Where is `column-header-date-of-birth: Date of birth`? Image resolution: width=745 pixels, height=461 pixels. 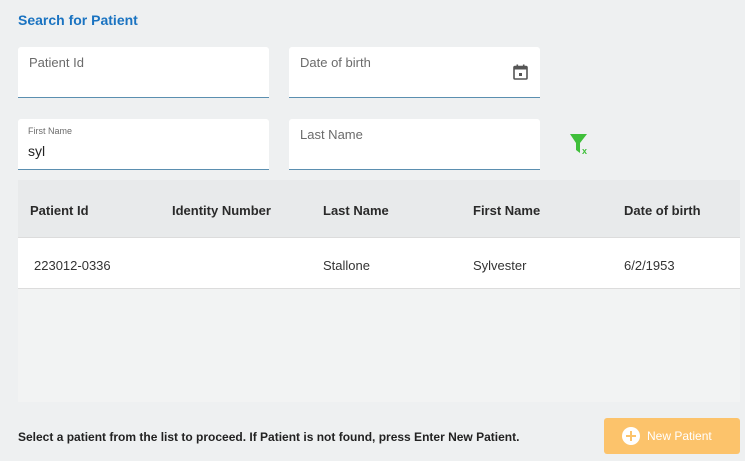
column-header-date-of-birth: Date of birth is located at coordinates (662, 210).